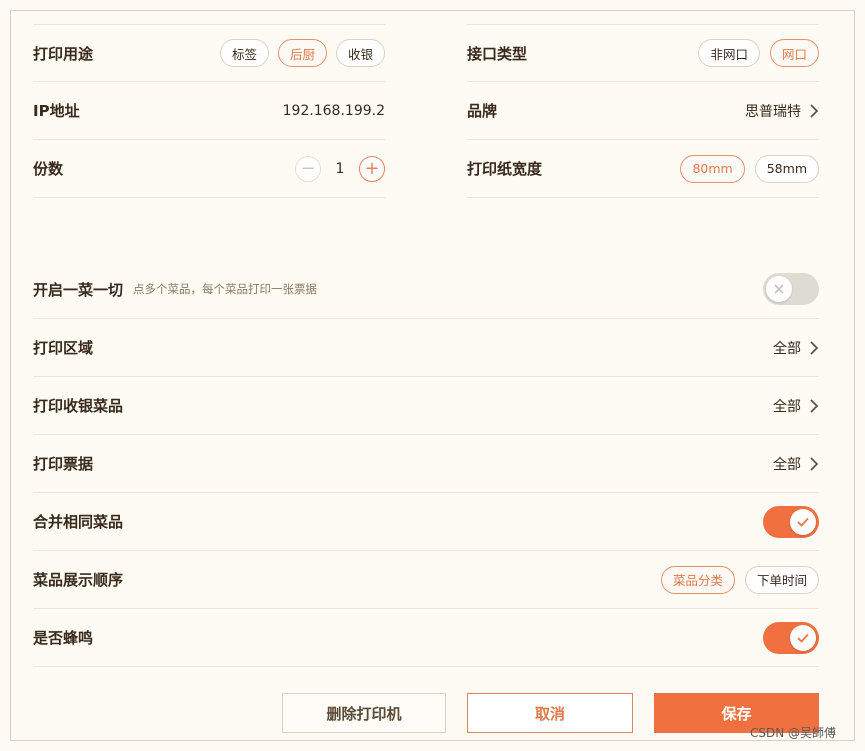 This screenshot has width=865, height=751. What do you see at coordinates (426, 289) in the screenshot?
I see `one-dish-one-cut-row: 开启一菜一切 点多个菜品，每个菜品打印一张票据` at bounding box center [426, 289].